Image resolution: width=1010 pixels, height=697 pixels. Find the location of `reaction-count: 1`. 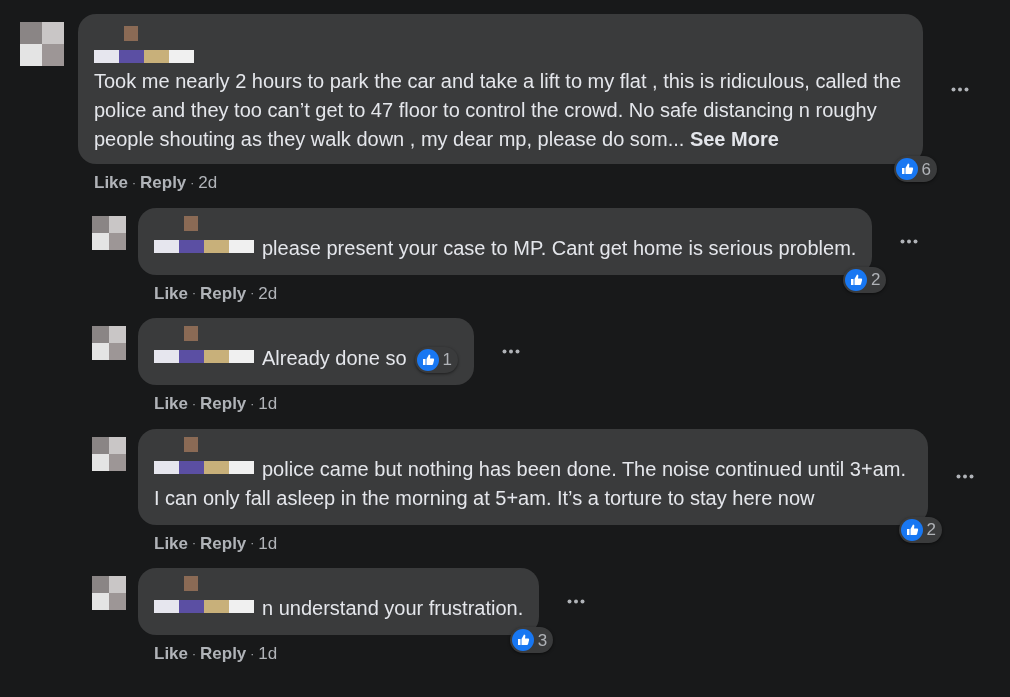

reaction-count: 1 is located at coordinates (447, 360).